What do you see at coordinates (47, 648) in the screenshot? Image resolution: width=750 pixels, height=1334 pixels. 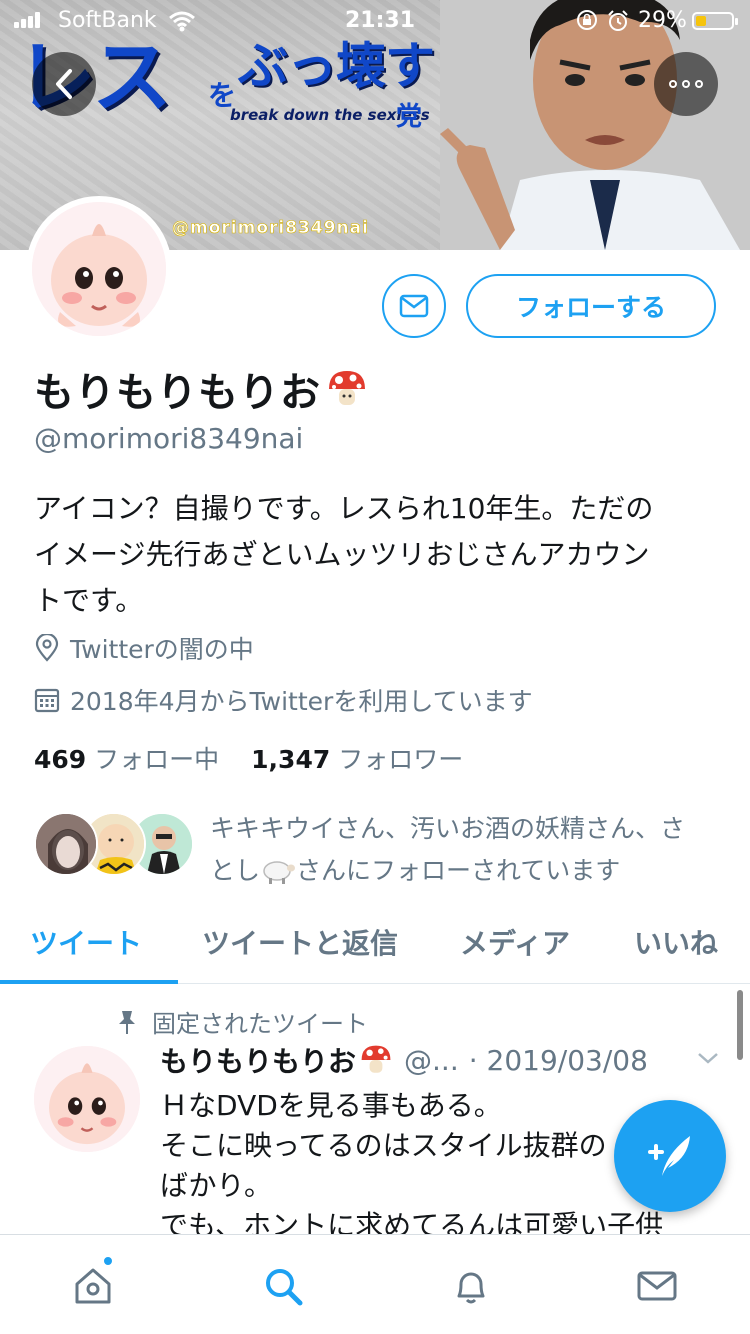 I see `location-pin-icon` at bounding box center [47, 648].